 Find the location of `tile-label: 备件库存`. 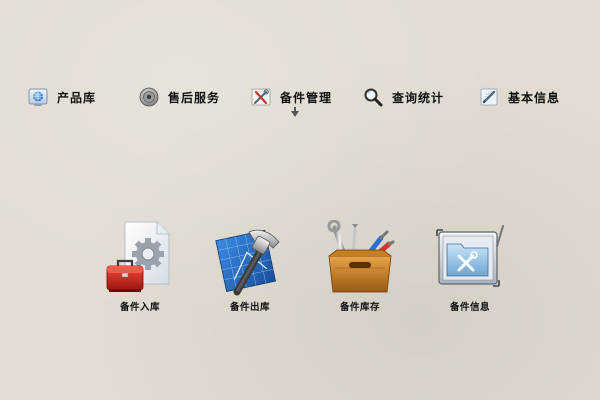

tile-label: 备件库存 is located at coordinates (359, 307).